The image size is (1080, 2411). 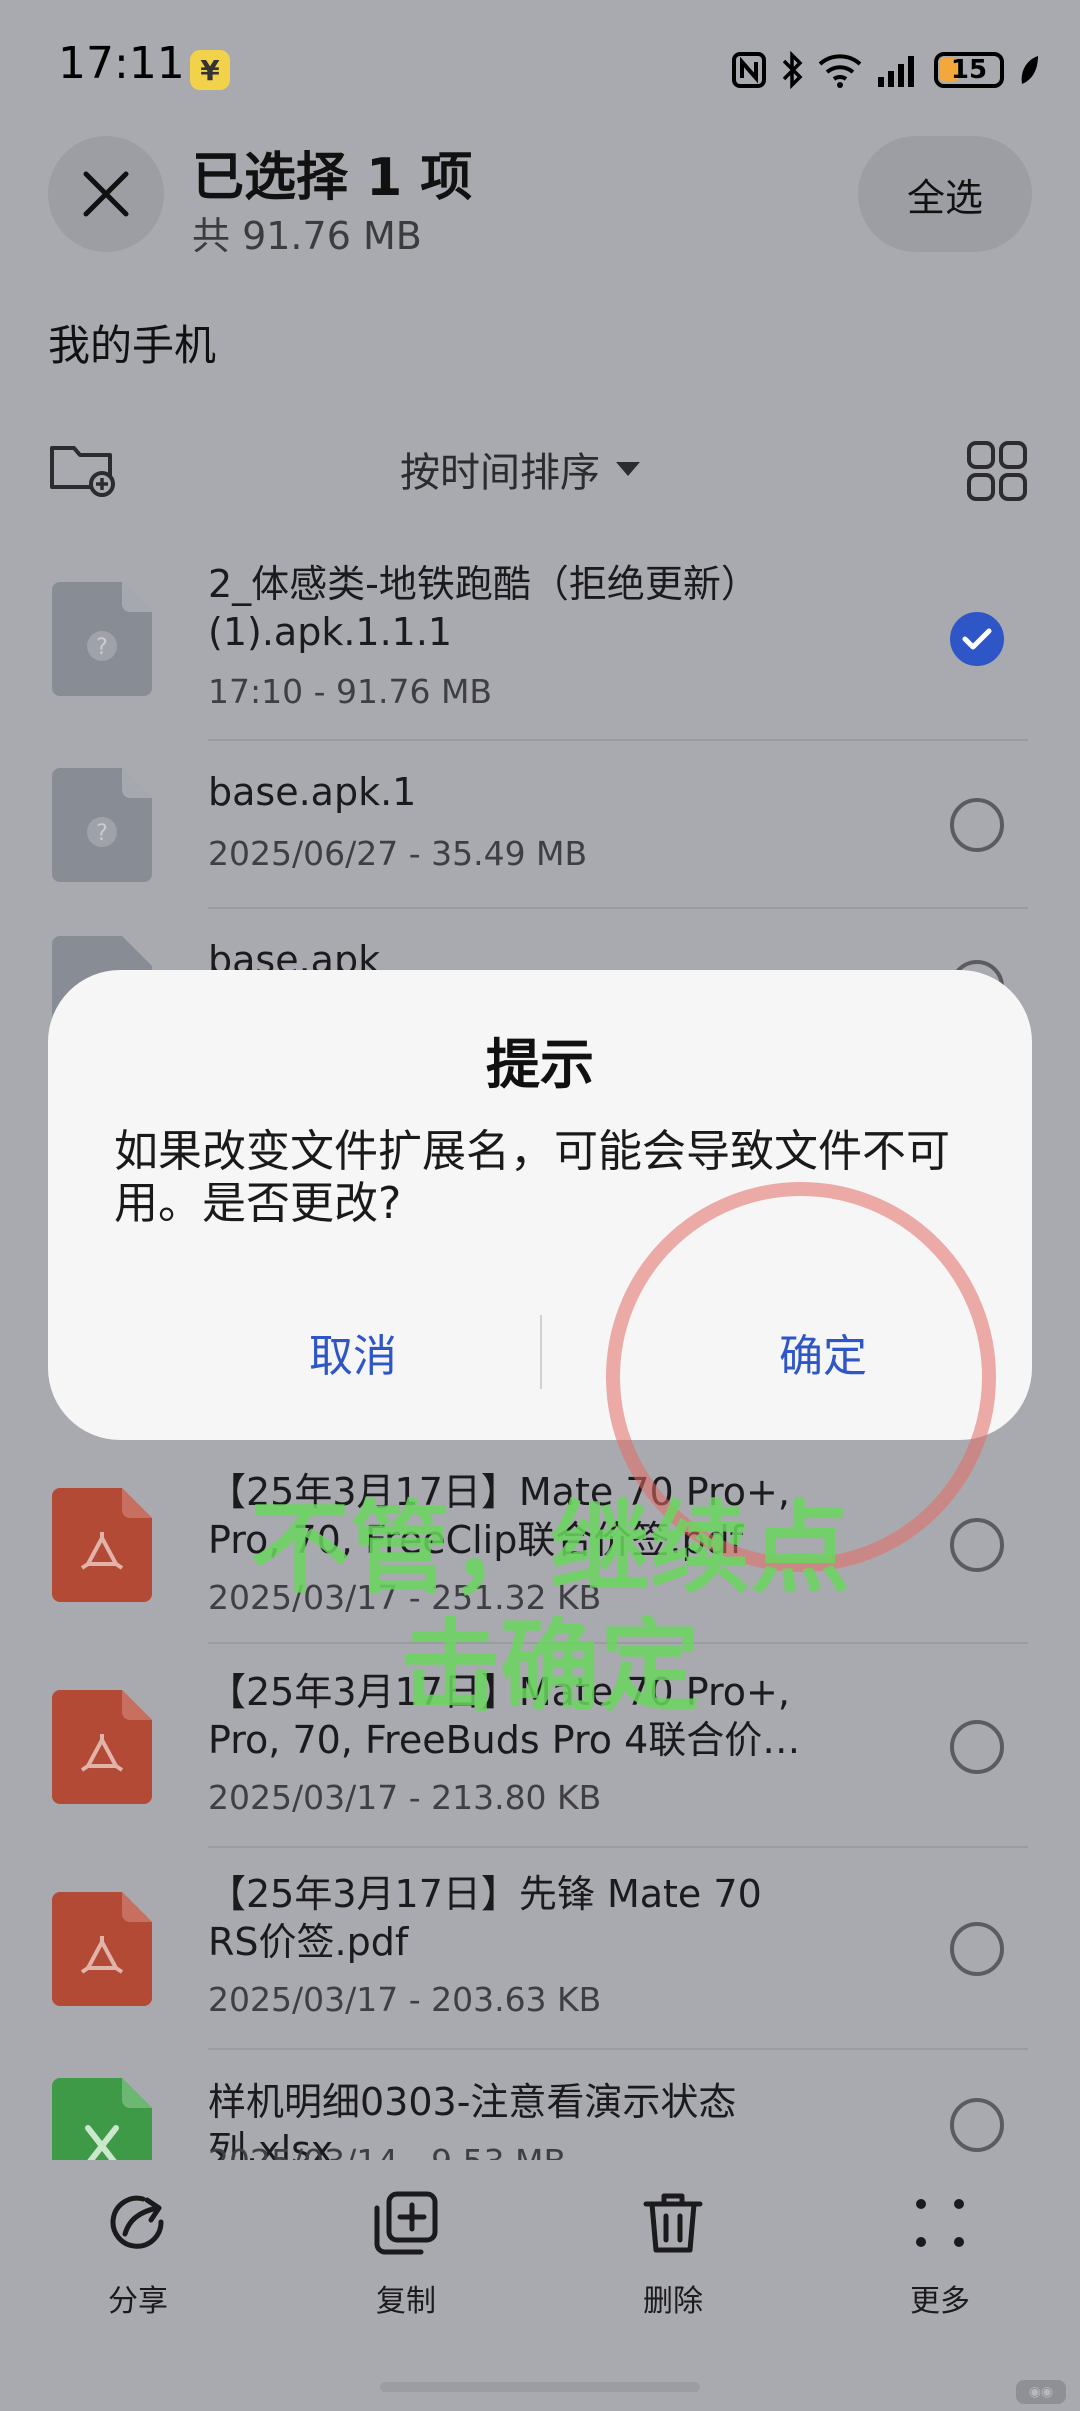 What do you see at coordinates (485, 1918) in the screenshot?
I see `file-name: 【25年3月17日】先锋 Mate 70 RS价签.pdf` at bounding box center [485, 1918].